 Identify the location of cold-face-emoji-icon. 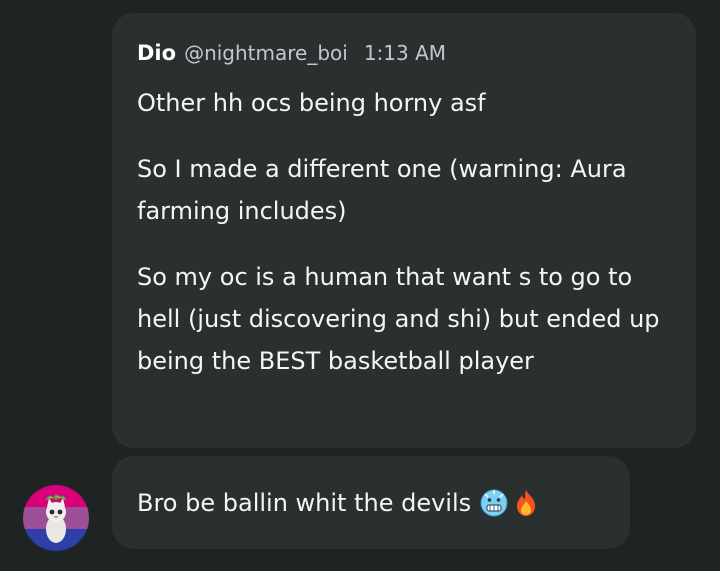
(494, 503).